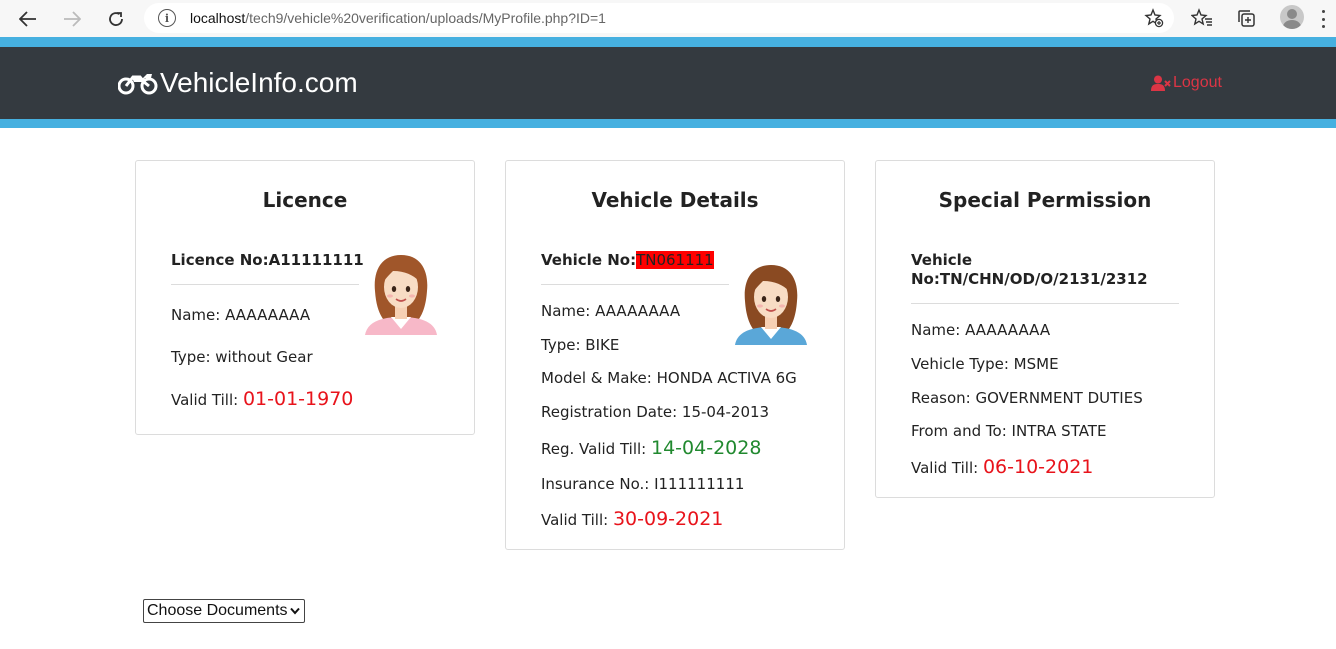 This screenshot has width=1336, height=649. Describe the element at coordinates (1038, 467) in the screenshot. I see `permission-valid-date: 06-10-2021` at that location.